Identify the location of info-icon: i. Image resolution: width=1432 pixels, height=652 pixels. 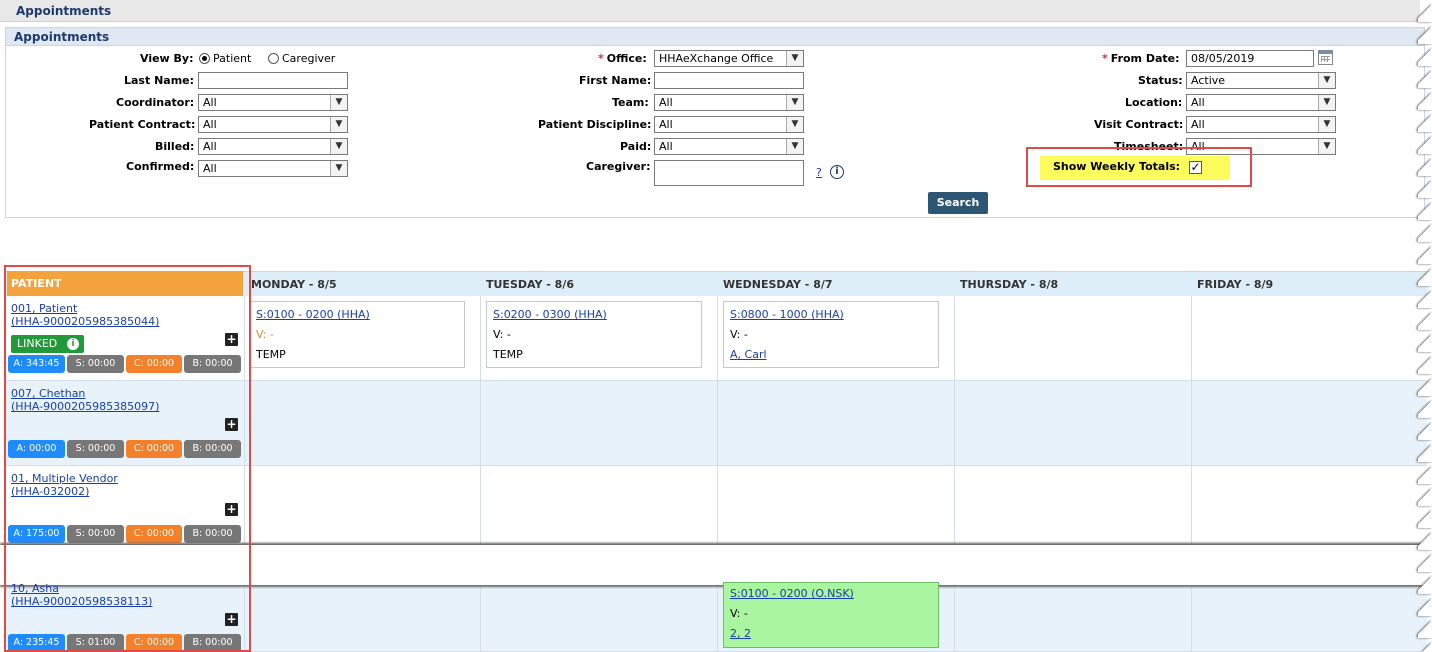
(837, 172).